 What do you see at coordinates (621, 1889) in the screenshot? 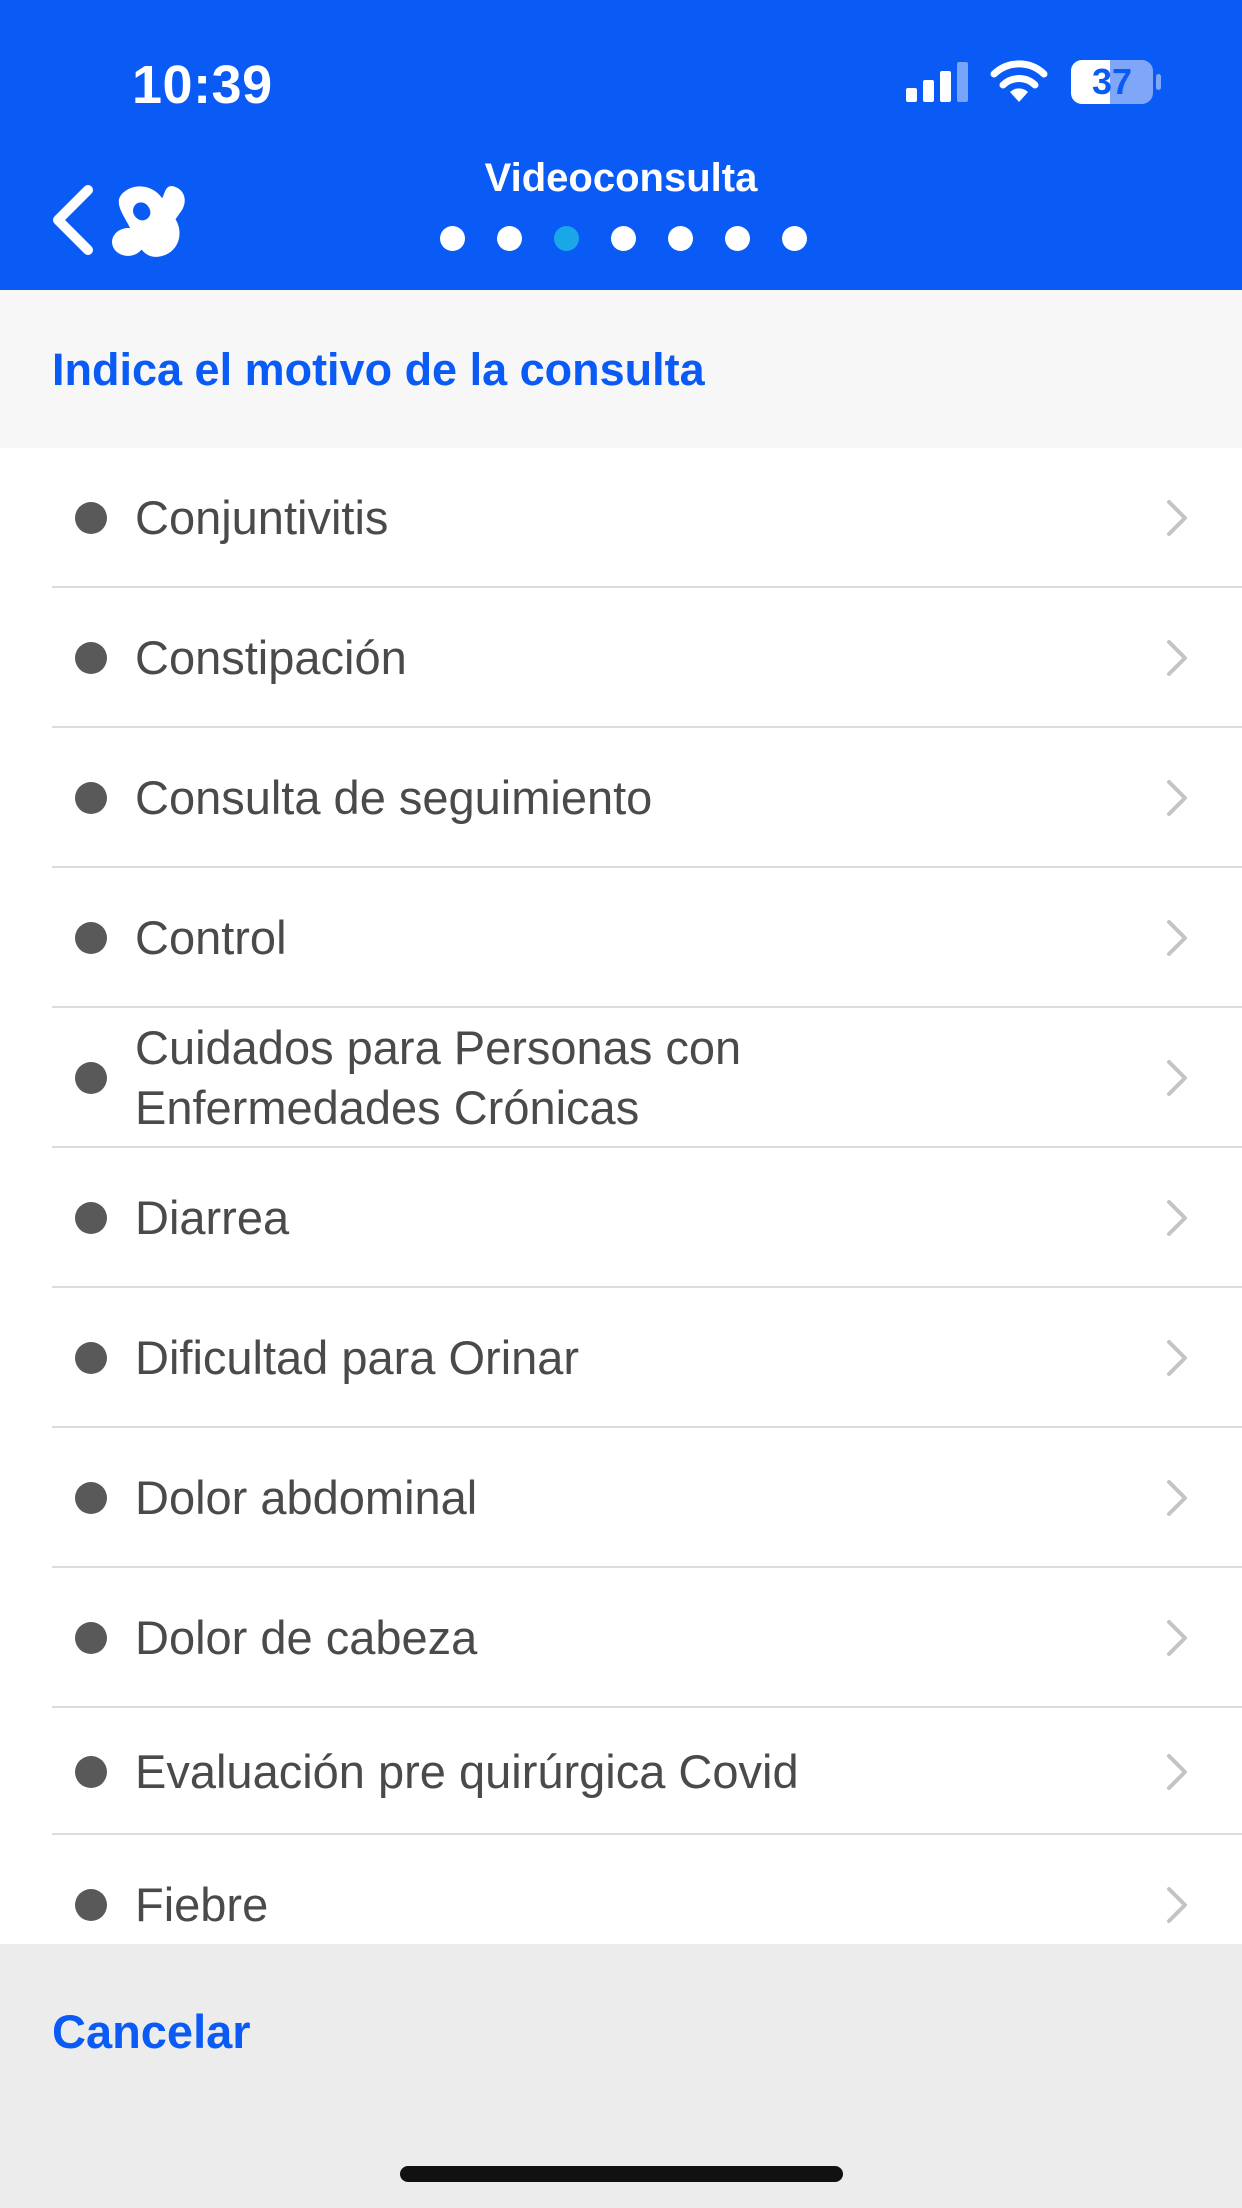
I see `list-item: Fiebre` at bounding box center [621, 1889].